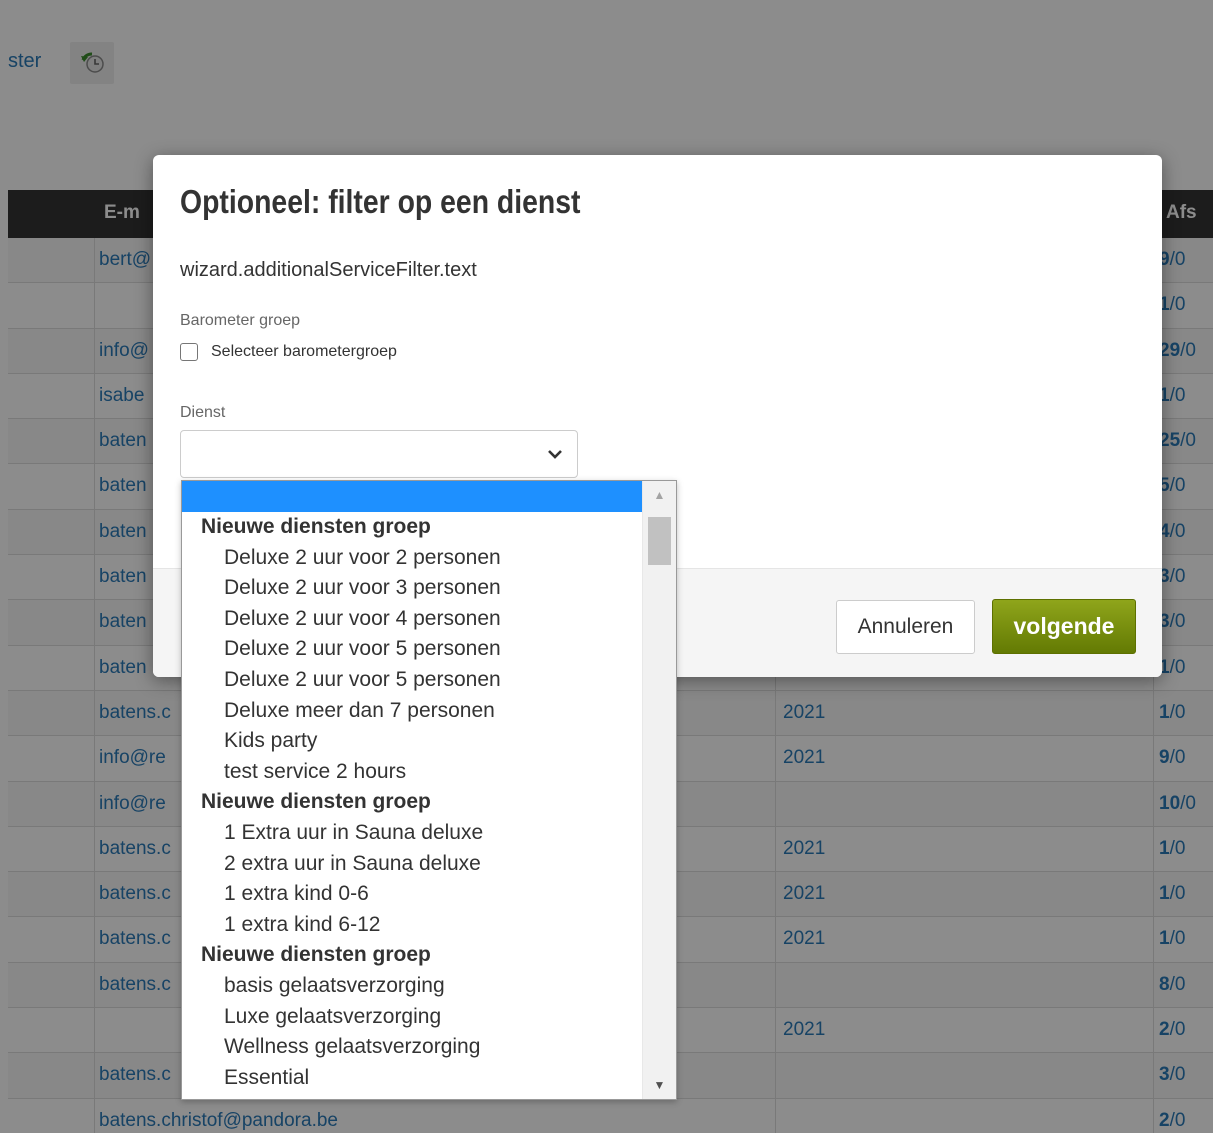 The image size is (1213, 1133). What do you see at coordinates (412, 1047) in the screenshot?
I see `service-option: Wellness gelaatsverzorging` at bounding box center [412, 1047].